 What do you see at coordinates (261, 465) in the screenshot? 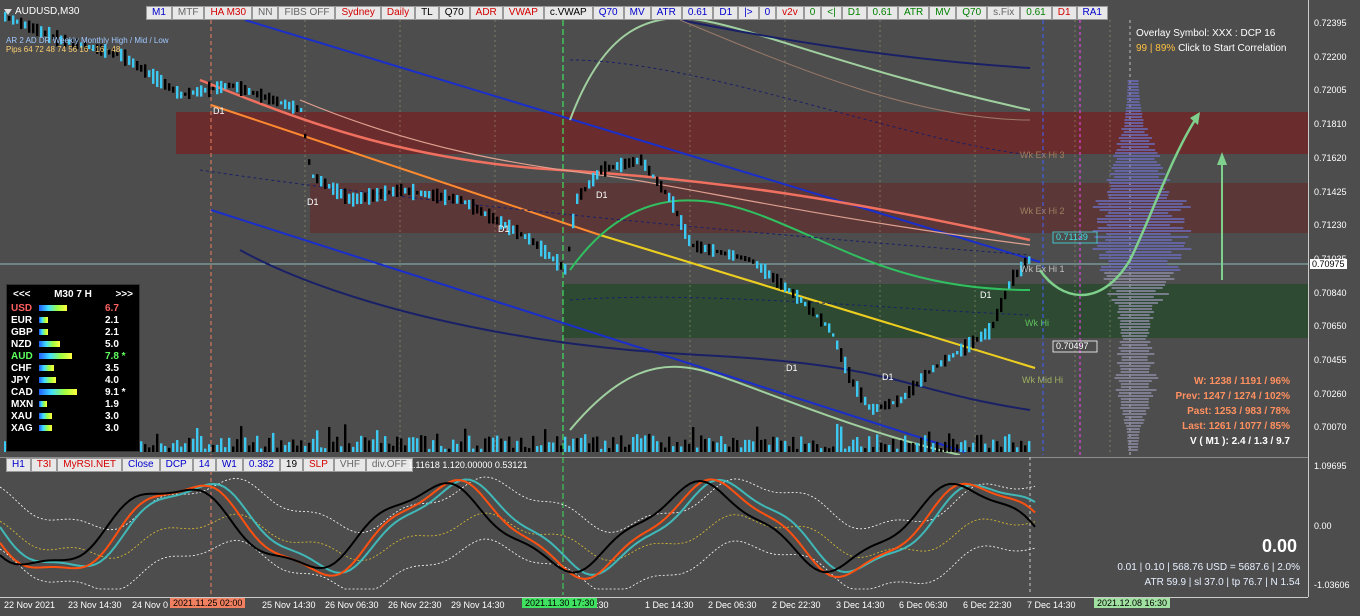
I see `rsi-toolbar-button: 0.382` at bounding box center [261, 465].